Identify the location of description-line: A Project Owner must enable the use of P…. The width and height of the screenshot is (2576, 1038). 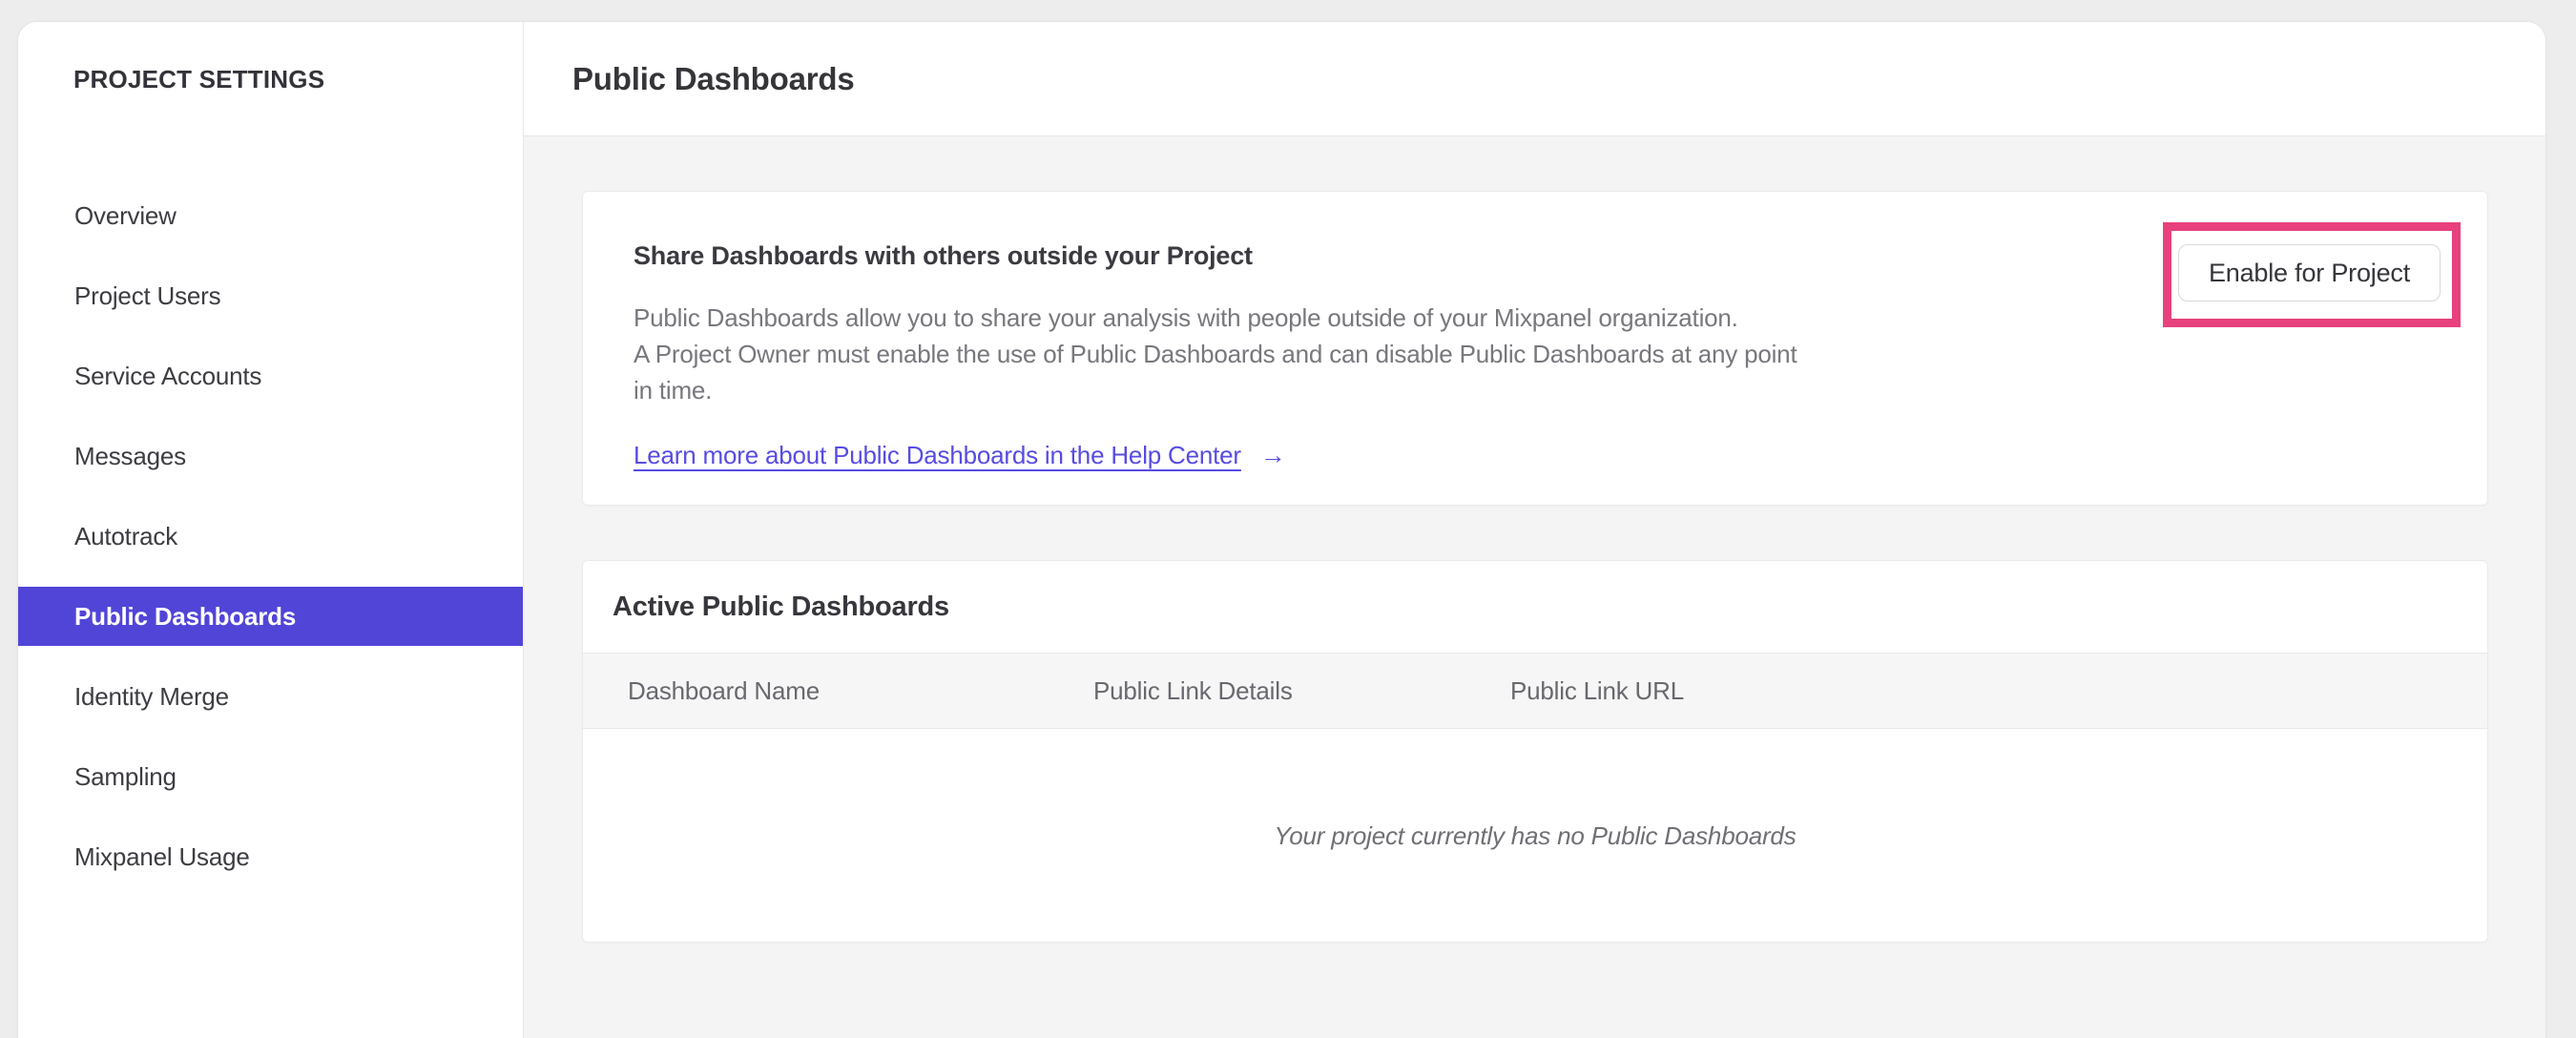
(1215, 354).